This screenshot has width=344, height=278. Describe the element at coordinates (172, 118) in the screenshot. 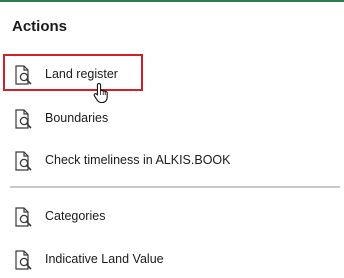

I see `action-boundaries: Boundaries` at that location.